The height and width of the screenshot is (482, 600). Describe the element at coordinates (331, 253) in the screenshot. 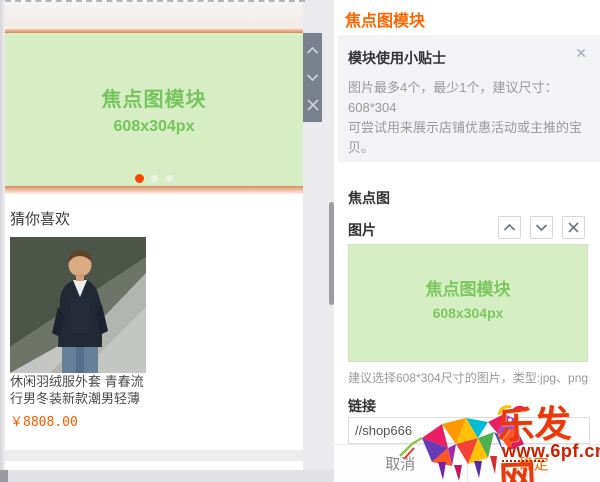

I see `panel-scrollbar-thumb` at that location.